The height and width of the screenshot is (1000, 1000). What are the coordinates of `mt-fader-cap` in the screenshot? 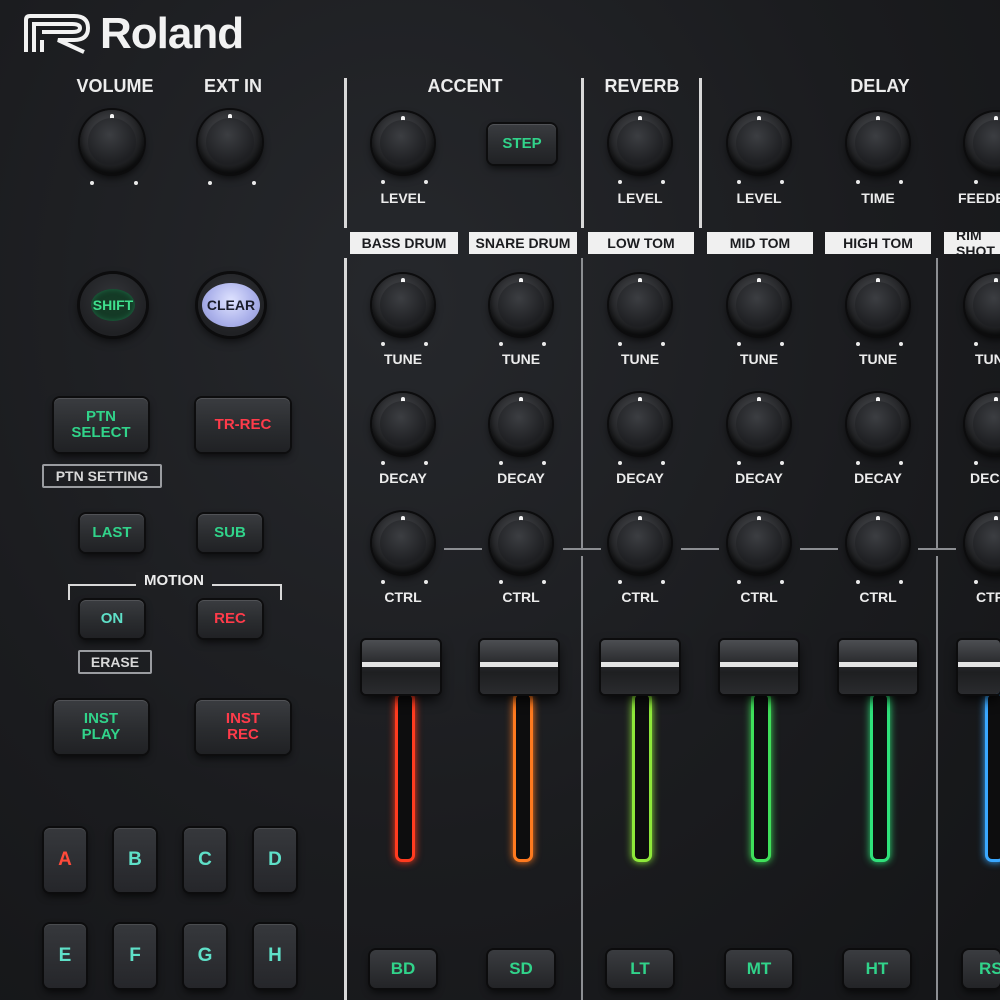 It's located at (759, 667).